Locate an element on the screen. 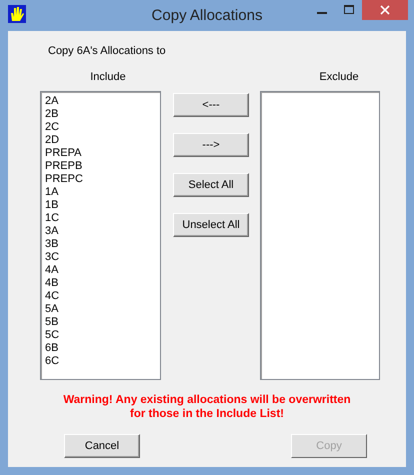 The width and height of the screenshot is (414, 475). action-button: Select All is located at coordinates (211, 185).